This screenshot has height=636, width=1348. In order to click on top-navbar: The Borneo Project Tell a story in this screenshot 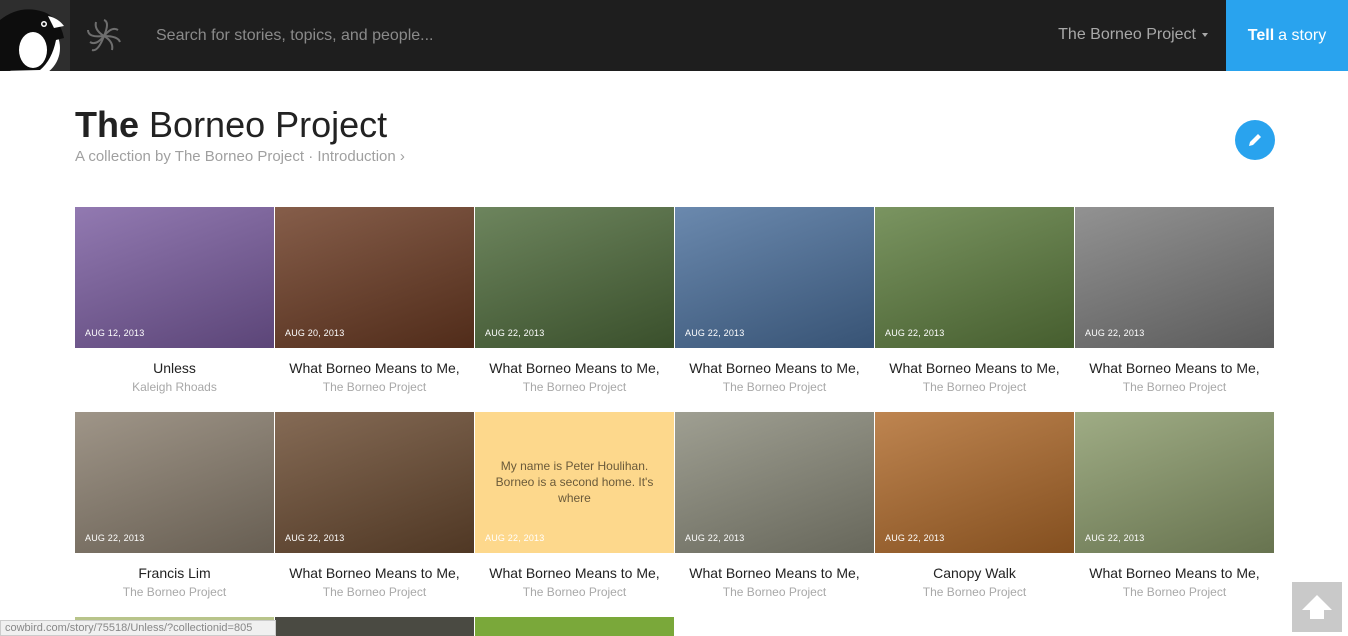, I will do `click(674, 35)`.